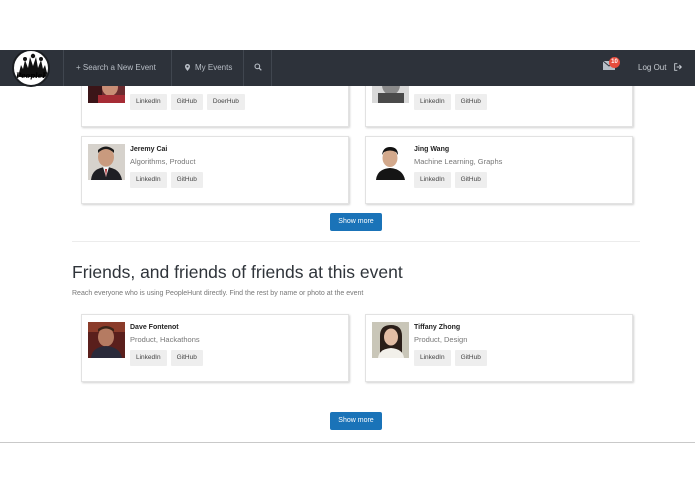 The height and width of the screenshot is (494, 695). I want to click on search-icon, so click(258, 67).